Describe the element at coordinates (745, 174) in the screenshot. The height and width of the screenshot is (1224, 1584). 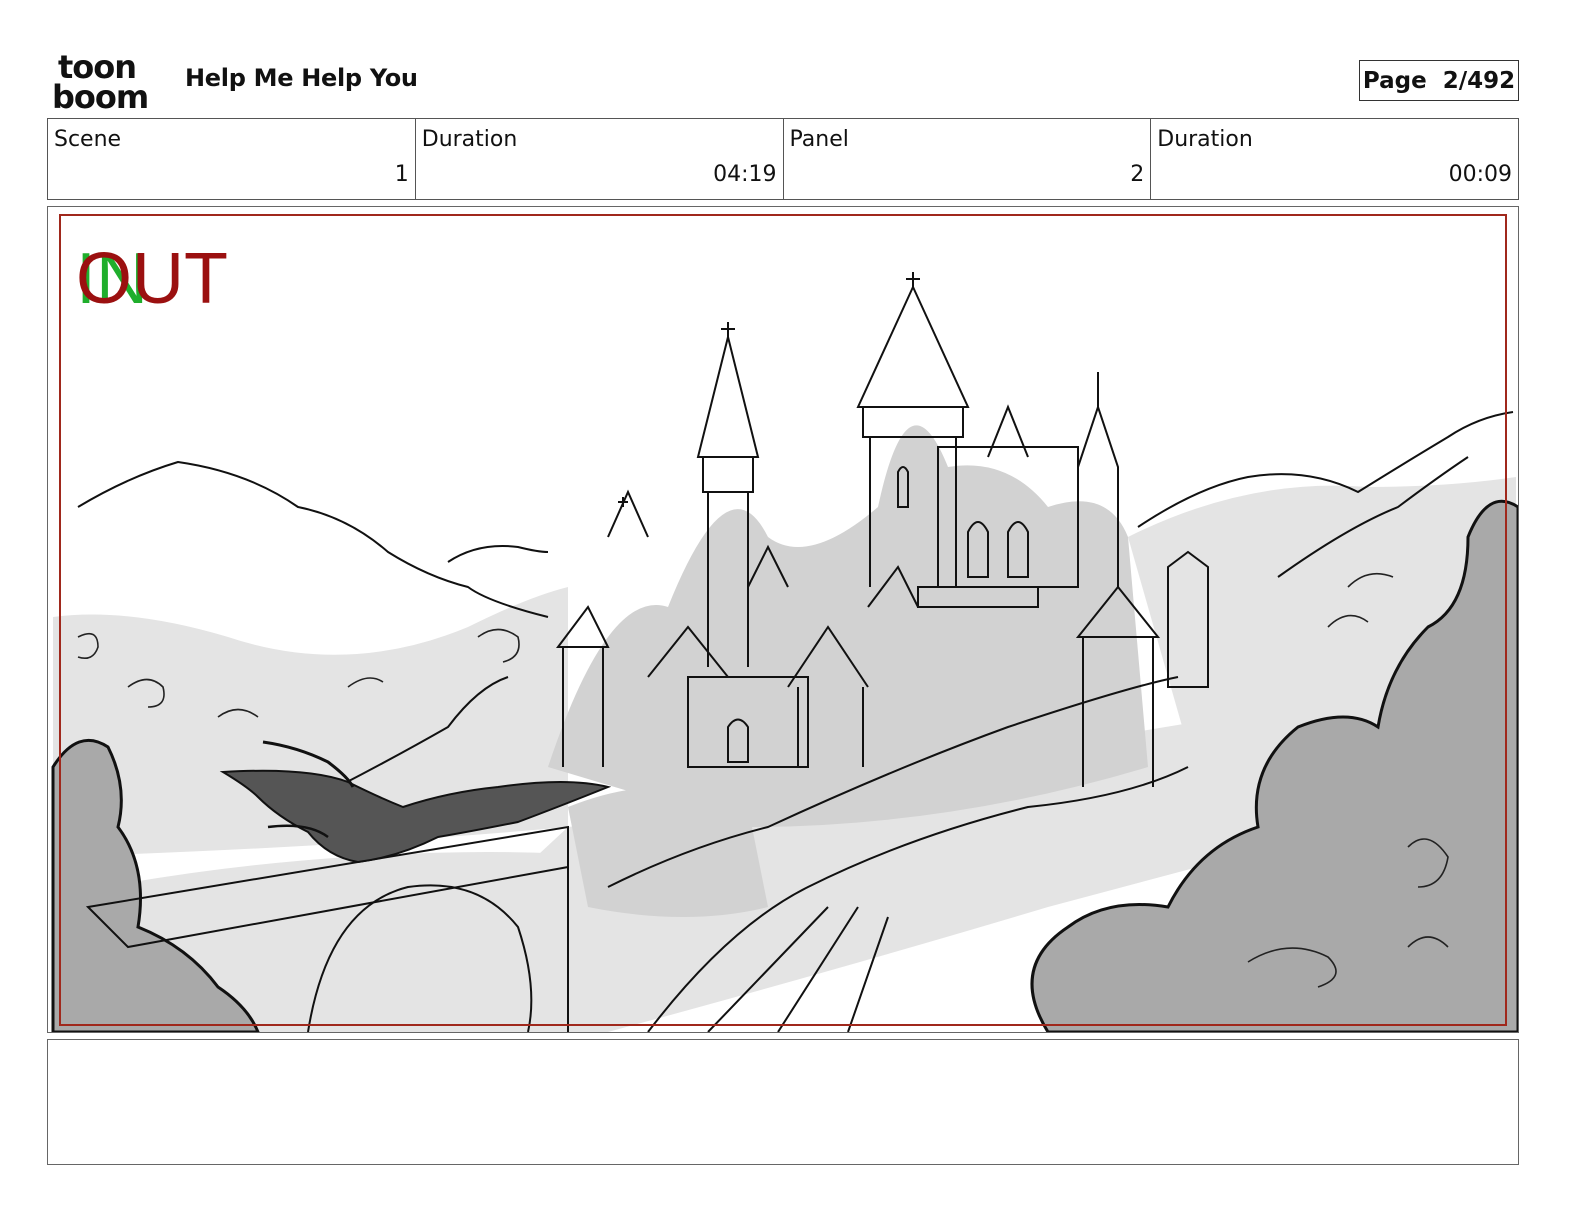
I see `scene-duration-value: 04:19` at that location.